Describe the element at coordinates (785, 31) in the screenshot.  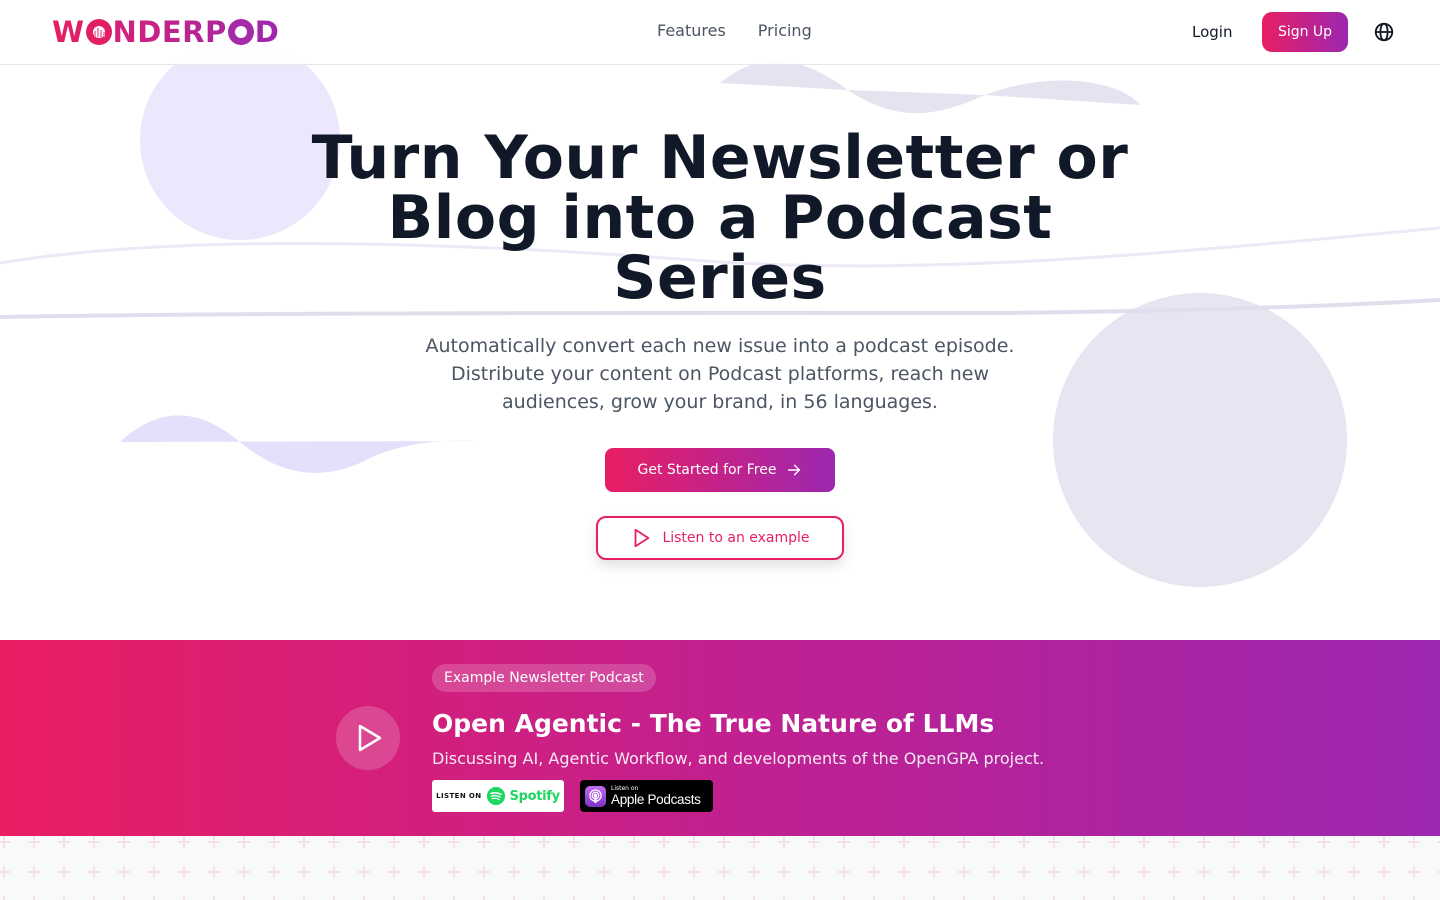
I see `nav-pricing: Pricing` at that location.